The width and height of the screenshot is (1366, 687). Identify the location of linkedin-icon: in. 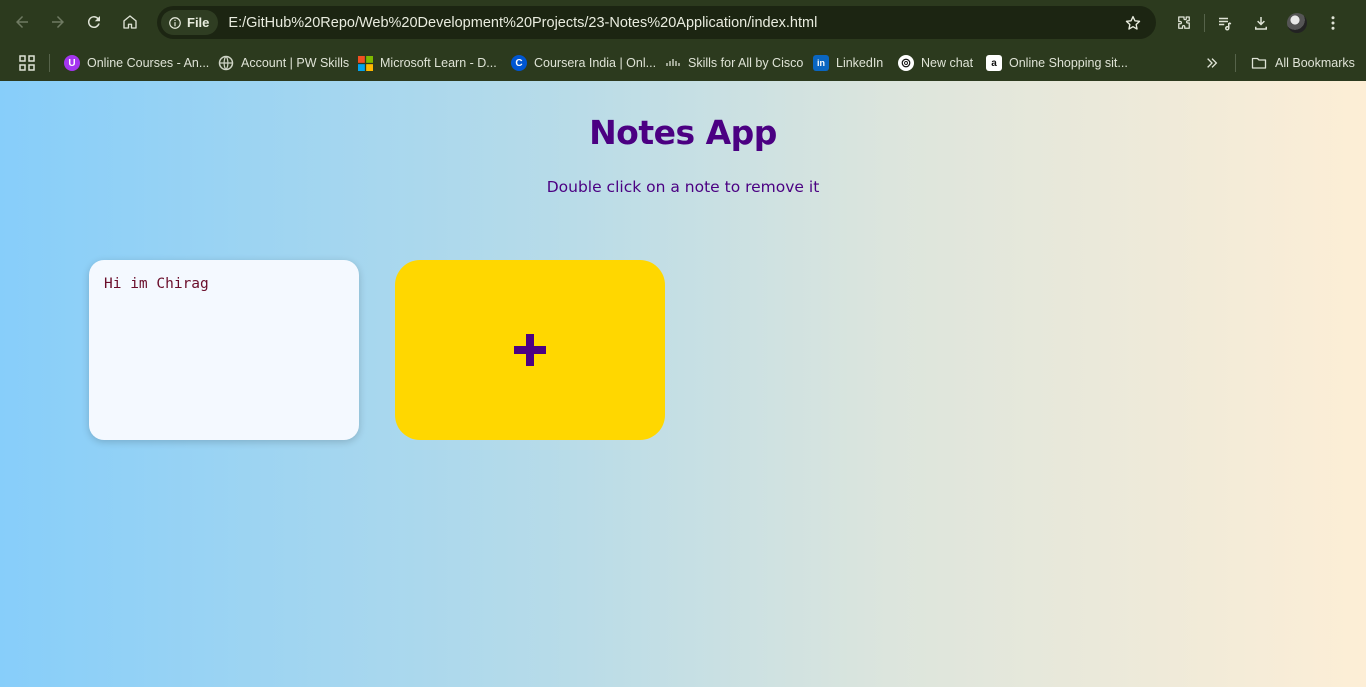
(821, 63).